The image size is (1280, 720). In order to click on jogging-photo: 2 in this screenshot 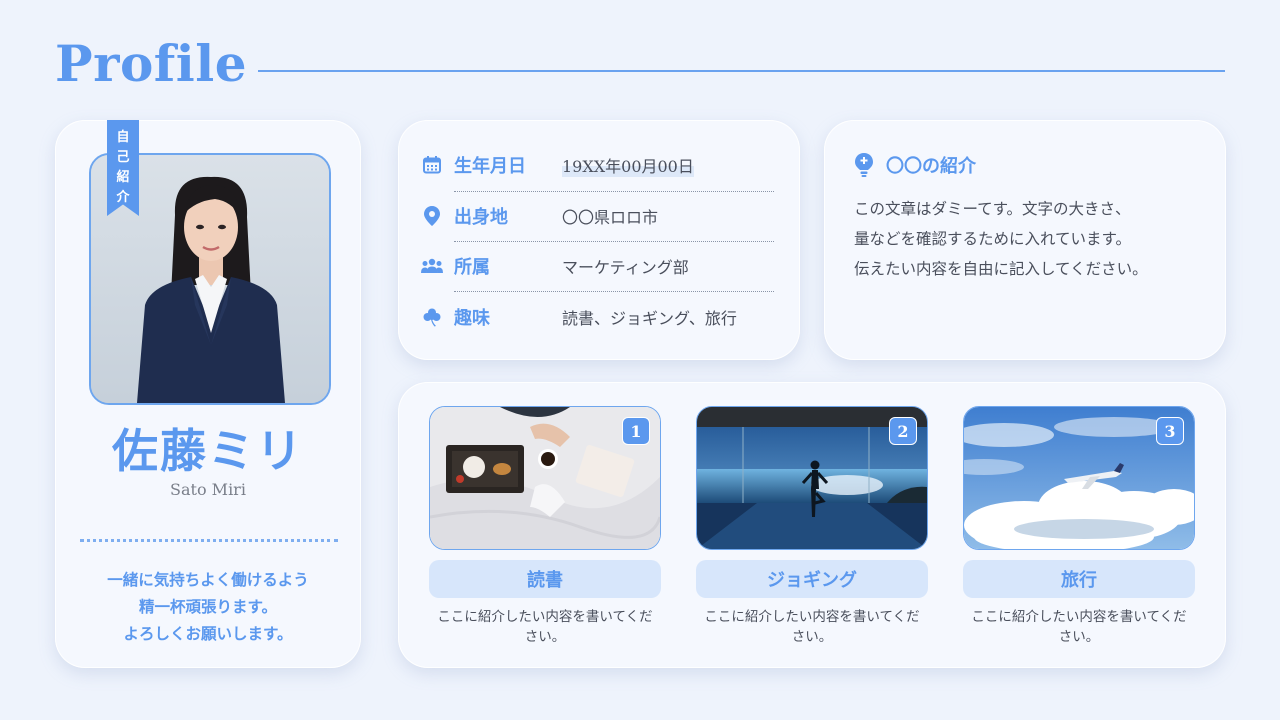, I will do `click(812, 478)`.